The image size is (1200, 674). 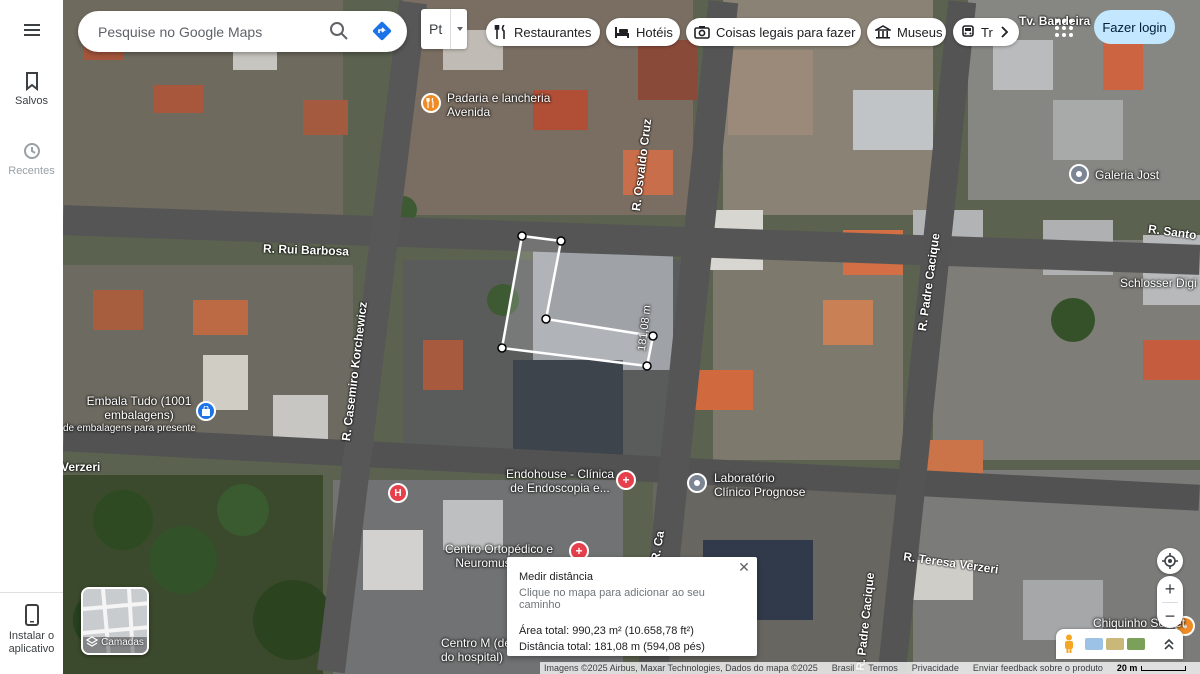 I want to click on scale-bar: 20 m, so click(x=1152, y=668).